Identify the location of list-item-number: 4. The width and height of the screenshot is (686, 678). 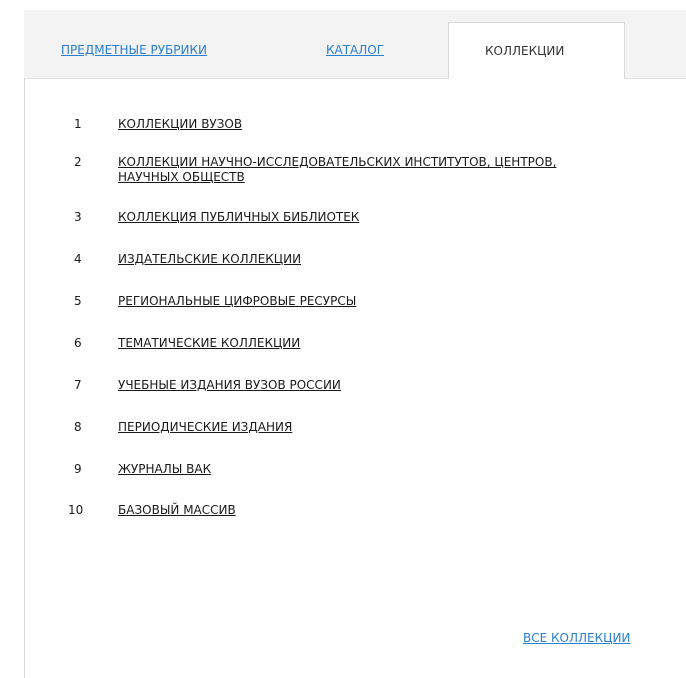
(78, 259).